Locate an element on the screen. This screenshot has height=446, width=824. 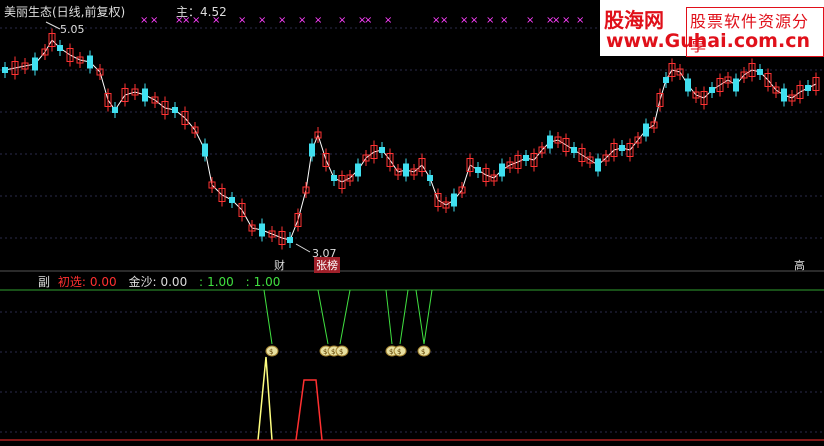
money-bag-icon: $ is located at coordinates (272, 351).